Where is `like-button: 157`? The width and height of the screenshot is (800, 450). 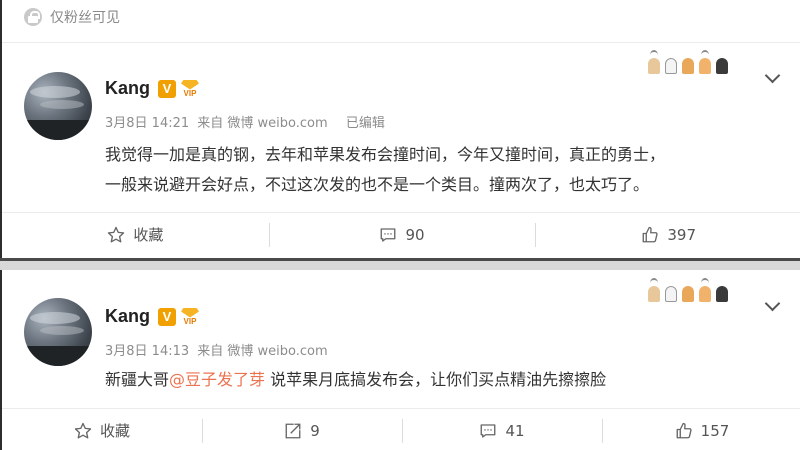 like-button: 157 is located at coordinates (701, 429).